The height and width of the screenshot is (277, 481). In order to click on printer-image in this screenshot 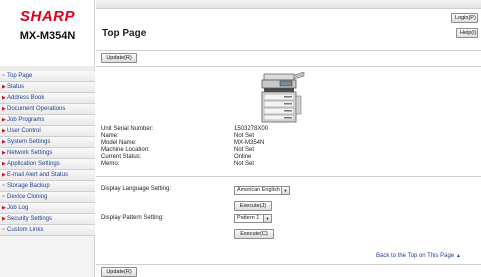, I will do `click(283, 97)`.